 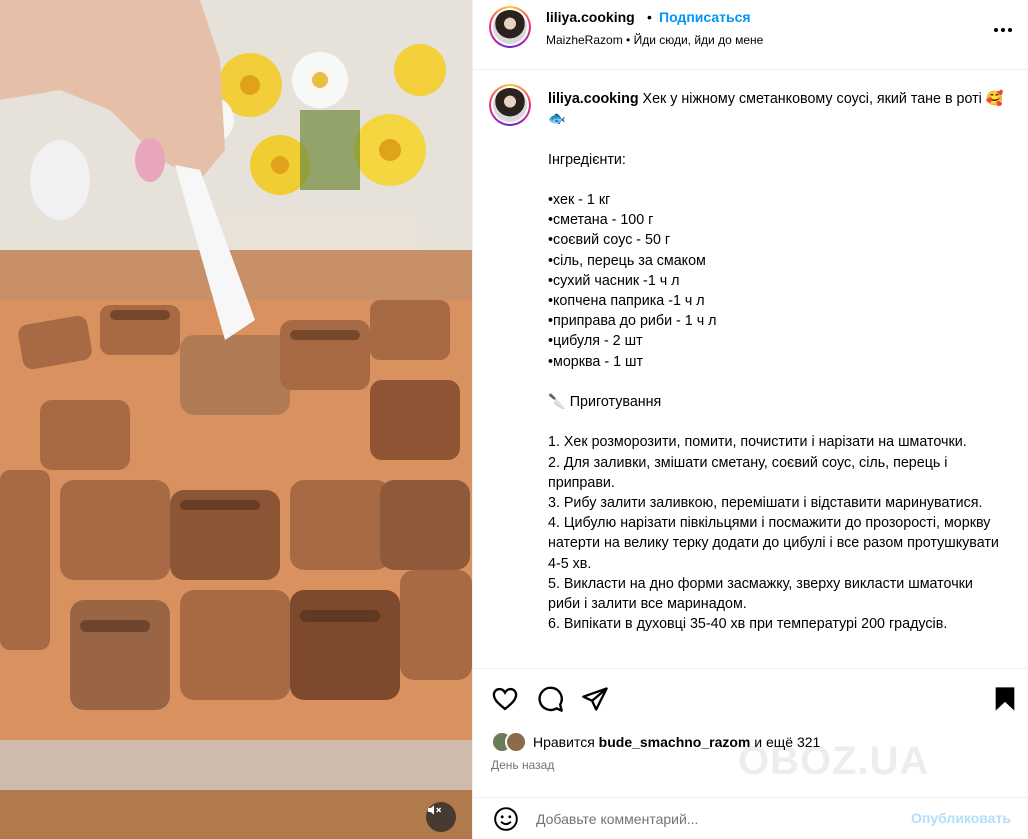 I want to click on likes-prefix: Нравится, so click(x=566, y=742).